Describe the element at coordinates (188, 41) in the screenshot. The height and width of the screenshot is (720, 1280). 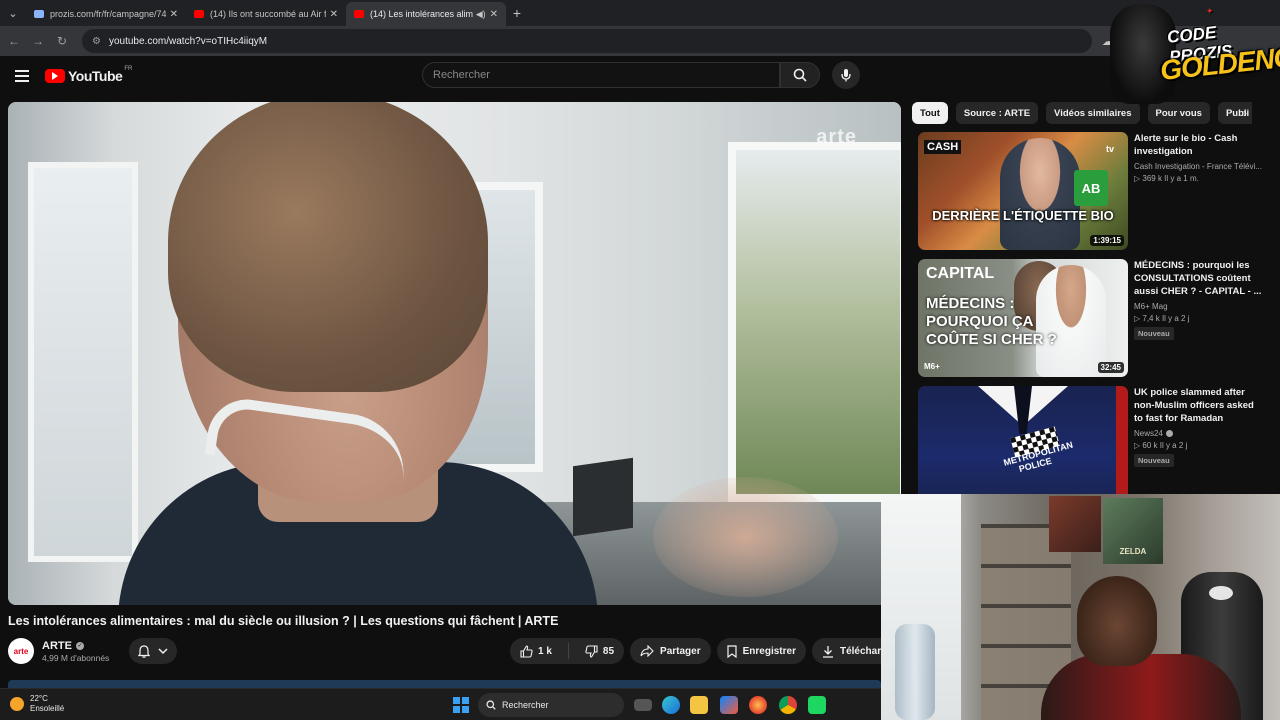
I see `url-text: youtube.com/watch?v=oTIHc4iiqyM` at that location.